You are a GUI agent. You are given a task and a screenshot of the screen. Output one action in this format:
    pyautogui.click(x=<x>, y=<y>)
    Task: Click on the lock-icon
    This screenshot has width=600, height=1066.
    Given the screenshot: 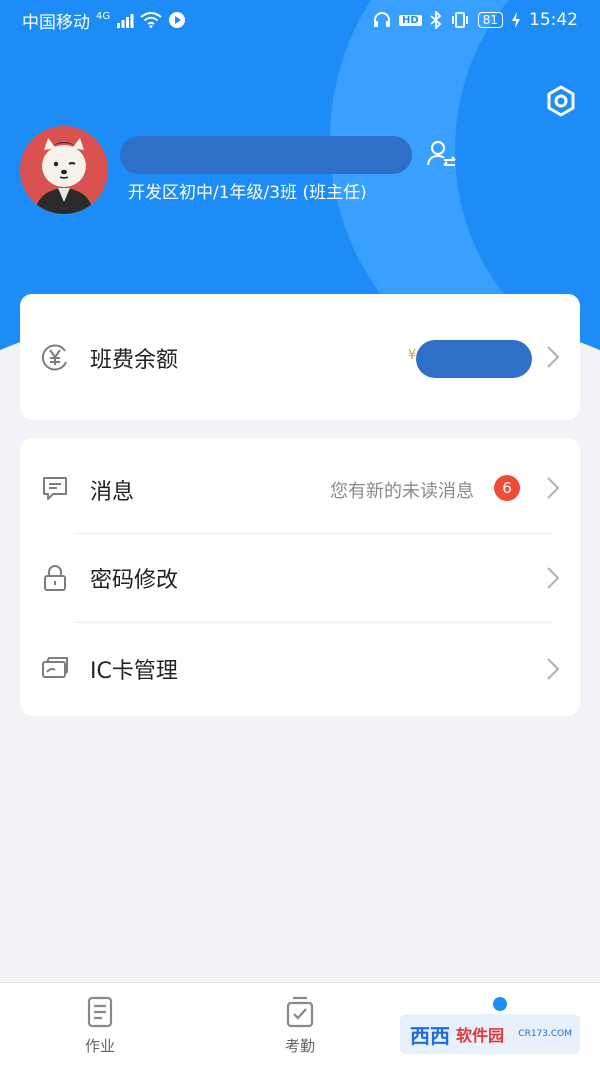 What is the action you would take?
    pyautogui.click(x=55, y=578)
    